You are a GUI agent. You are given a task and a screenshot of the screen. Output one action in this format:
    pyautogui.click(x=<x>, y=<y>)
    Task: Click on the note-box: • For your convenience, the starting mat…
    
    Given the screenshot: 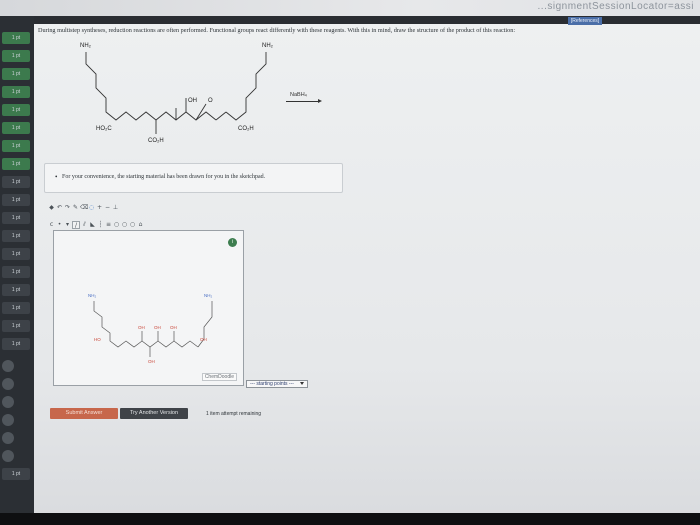 What is the action you would take?
    pyautogui.click(x=193, y=178)
    